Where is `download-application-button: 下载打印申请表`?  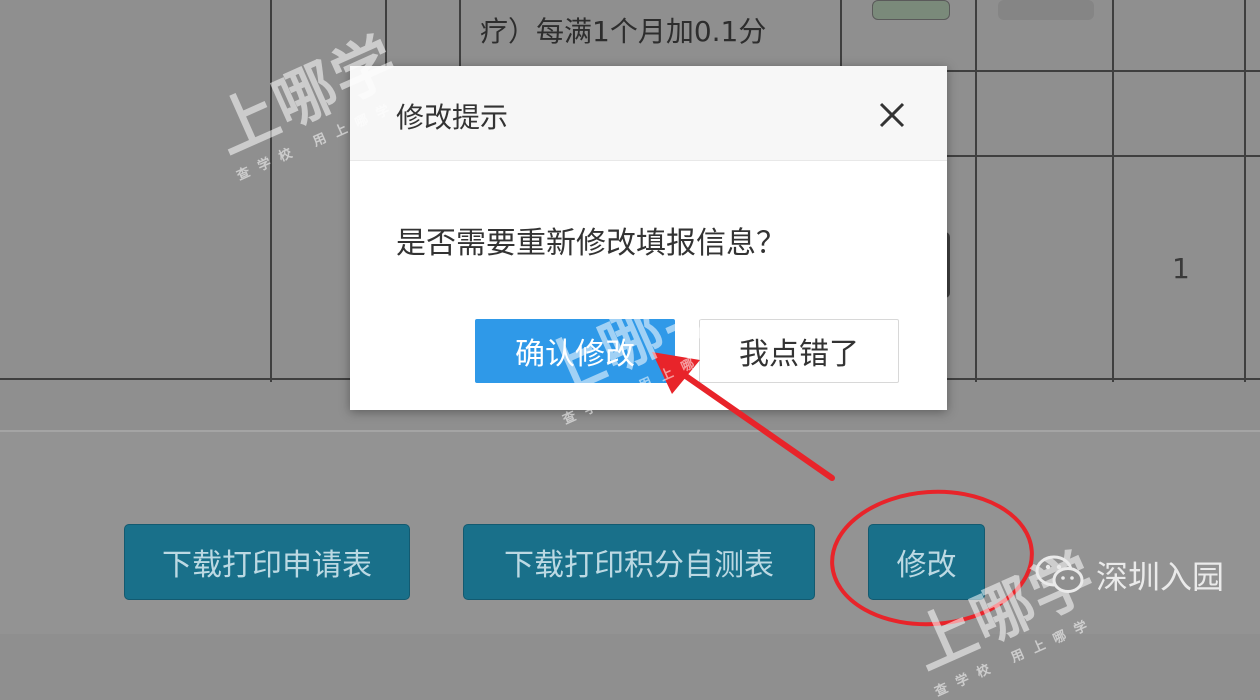
download-application-button: 下载打印申请表 is located at coordinates (267, 562).